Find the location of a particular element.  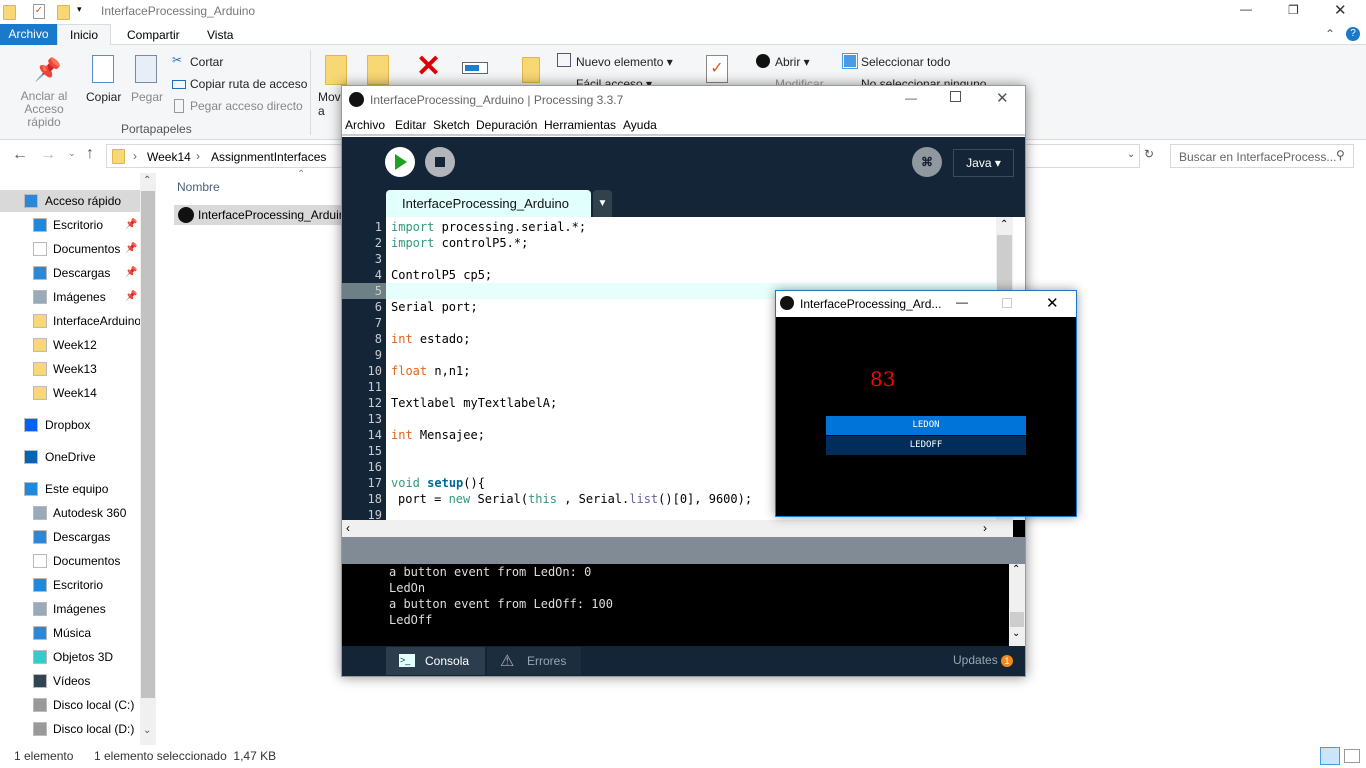

pin-quick-access-button: Anclar al Acceso rápido is located at coordinates (44, 109).